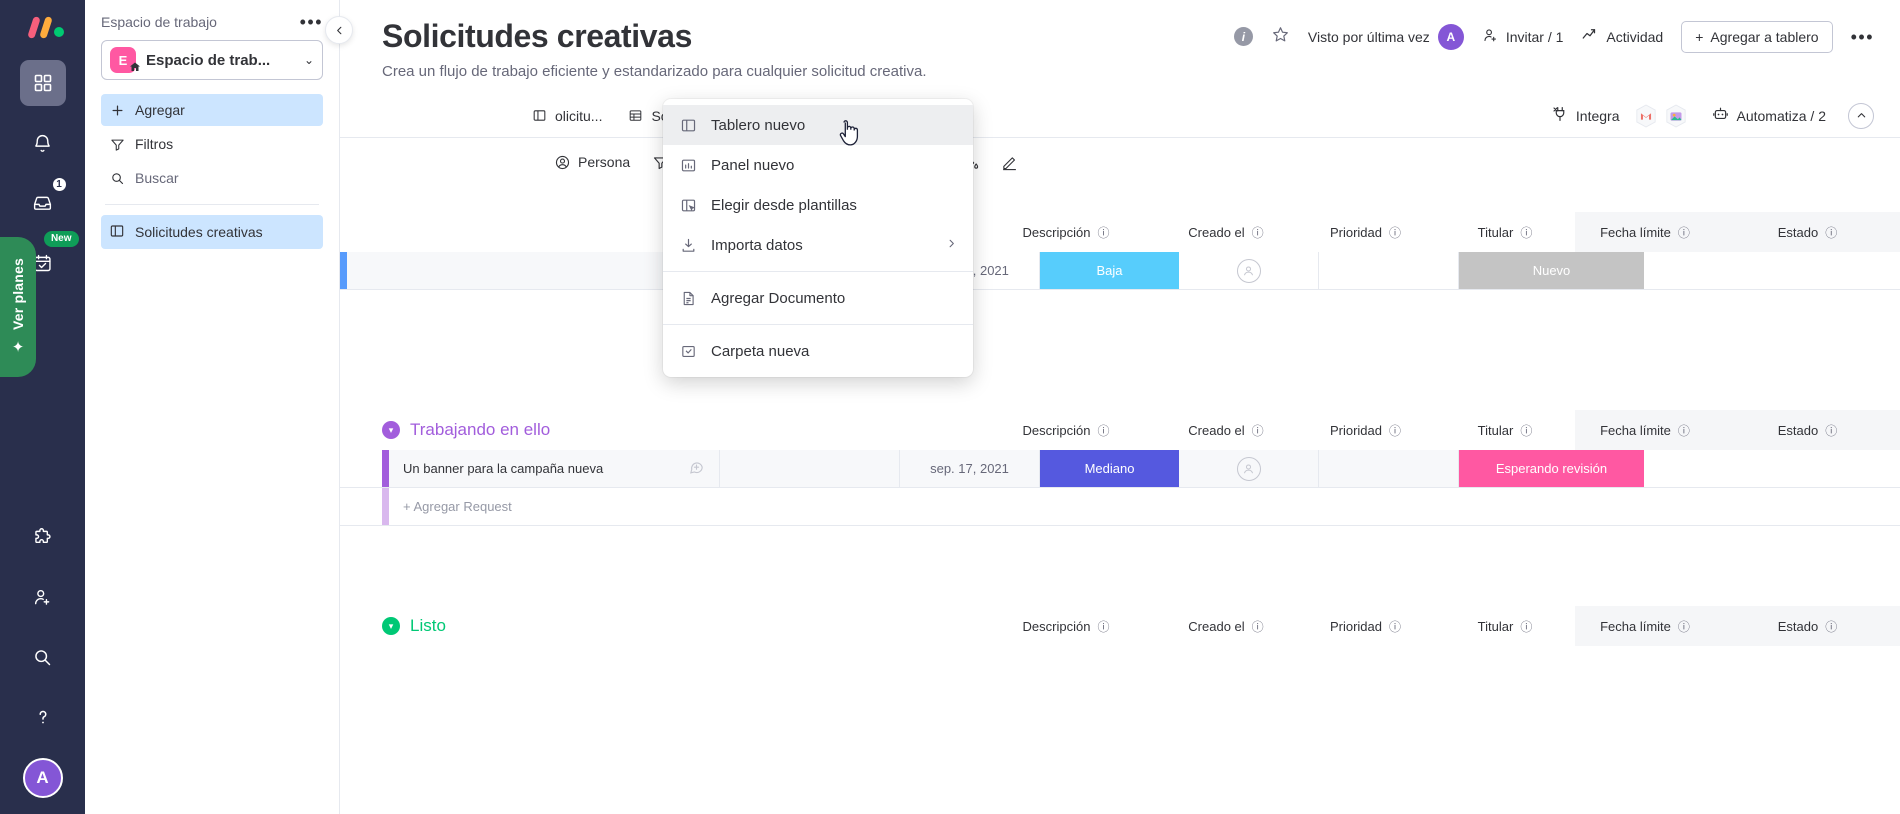 This screenshot has width=1900, height=814. I want to click on info-icon: i, so click(1243, 36).